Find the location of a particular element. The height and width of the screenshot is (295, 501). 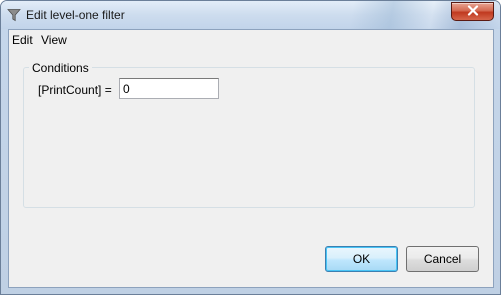

close-button is located at coordinates (472, 11).